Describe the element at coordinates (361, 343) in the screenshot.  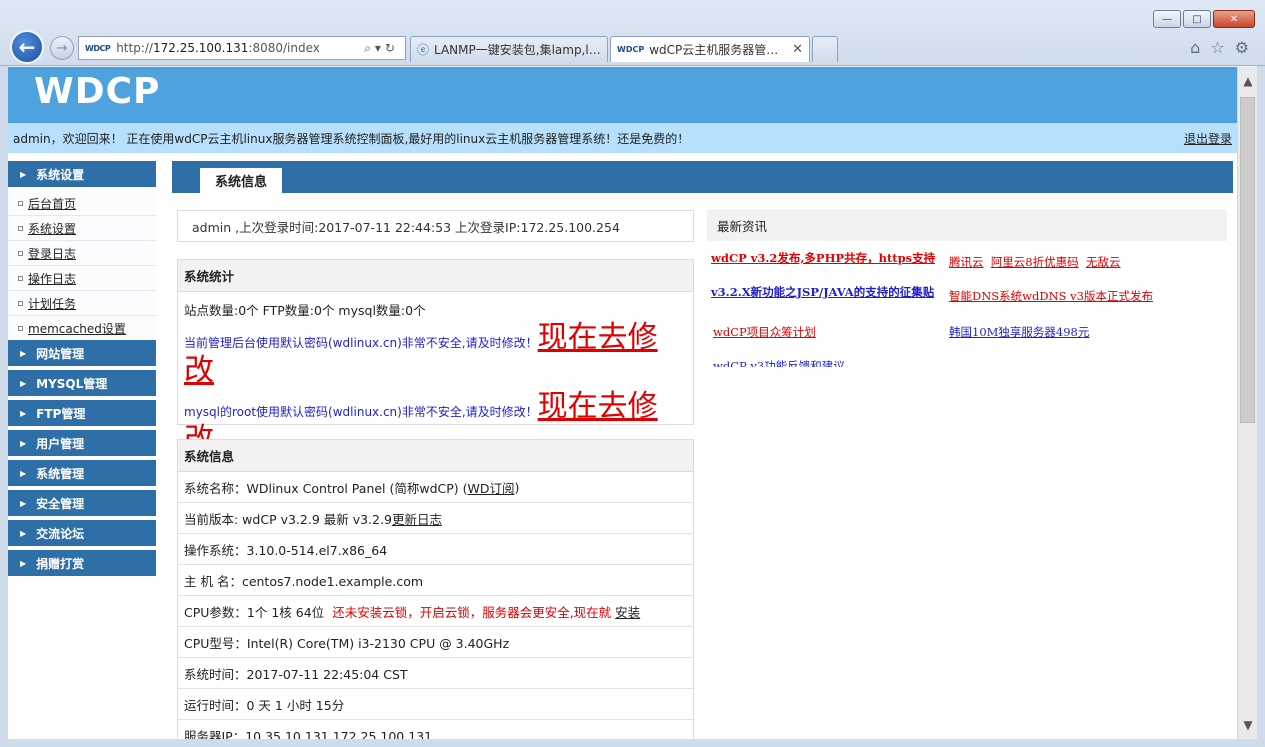
I see `warning-text: 当前管理后台使用默认密码(wdlinux.cn)非常不安全,请及时修改！` at that location.